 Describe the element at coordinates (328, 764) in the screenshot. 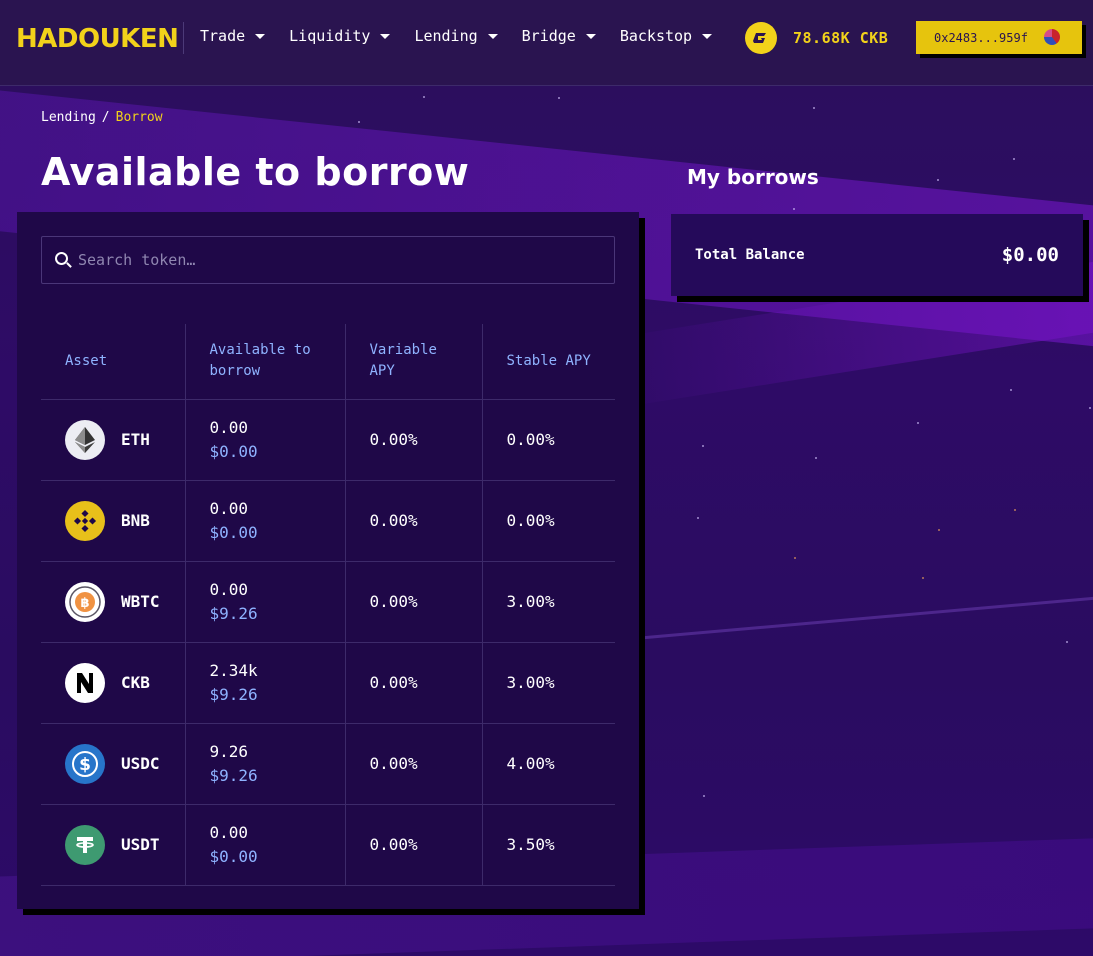

I see `table-row: $ USDC 9.26 $9.26 0.00% 4.00%` at that location.